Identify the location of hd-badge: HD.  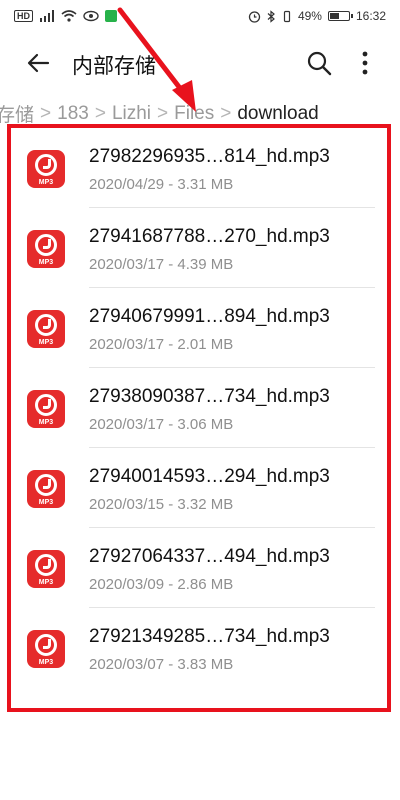
(23, 16).